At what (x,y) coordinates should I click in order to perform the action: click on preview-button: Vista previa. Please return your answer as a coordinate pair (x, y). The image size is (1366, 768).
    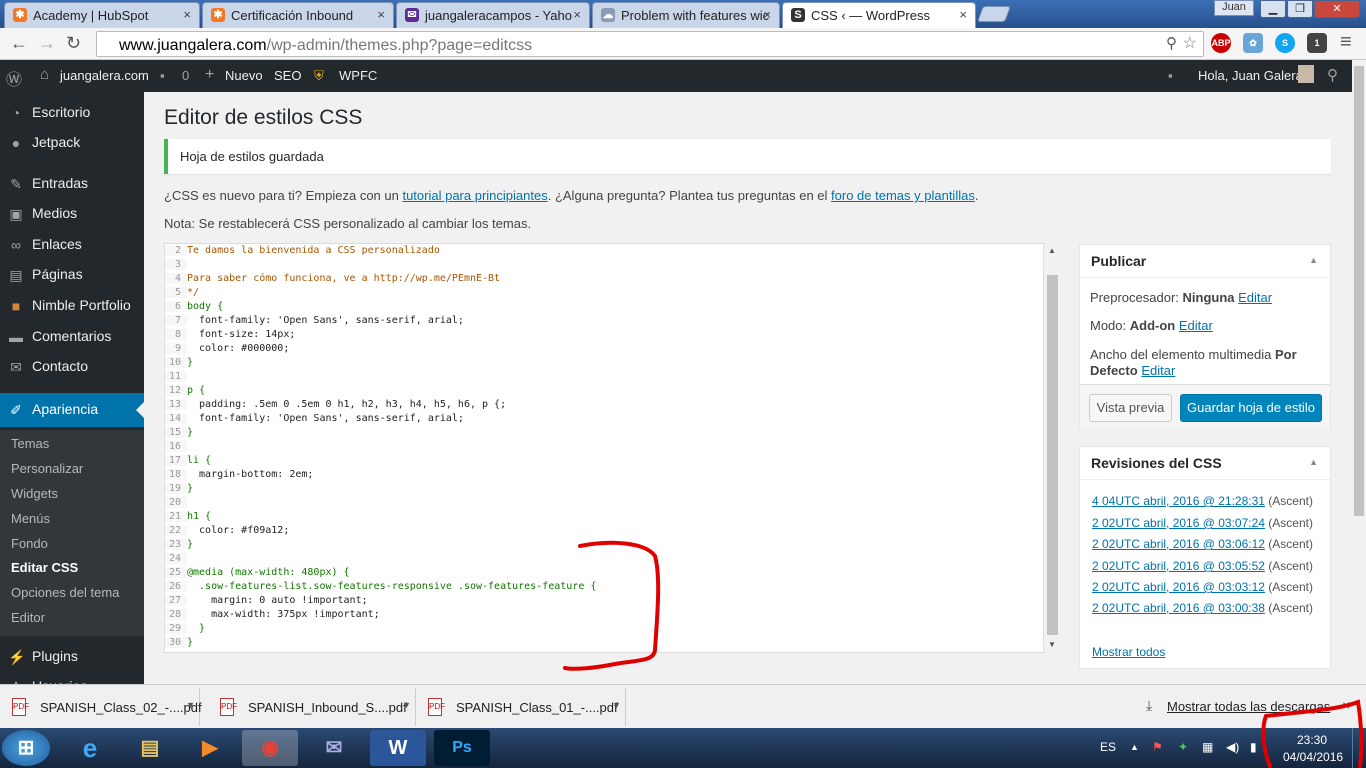
    Looking at the image, I should click on (1130, 408).